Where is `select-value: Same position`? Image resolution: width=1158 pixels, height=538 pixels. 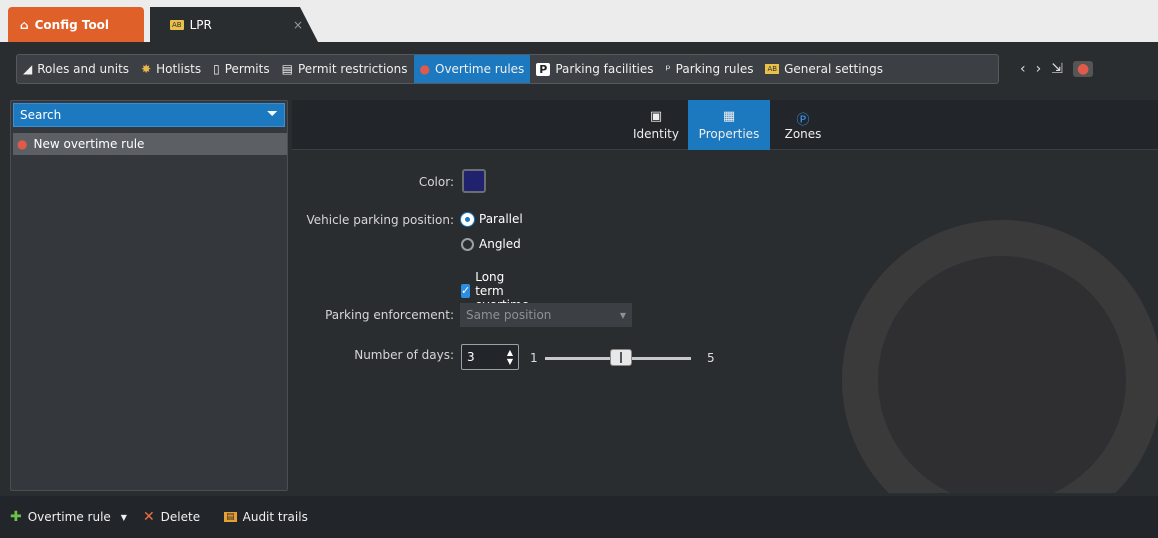 select-value: Same position is located at coordinates (509, 315).